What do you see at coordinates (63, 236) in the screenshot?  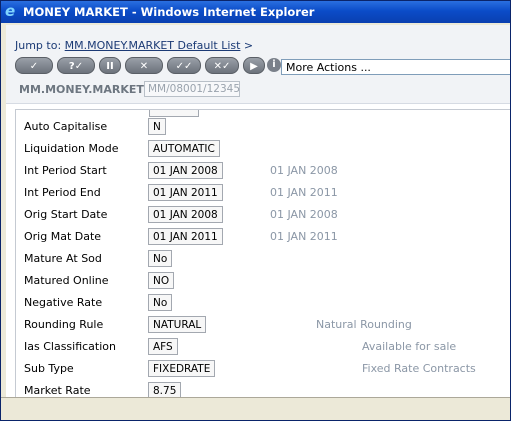 I see `field-label: Orig Mat Date` at bounding box center [63, 236].